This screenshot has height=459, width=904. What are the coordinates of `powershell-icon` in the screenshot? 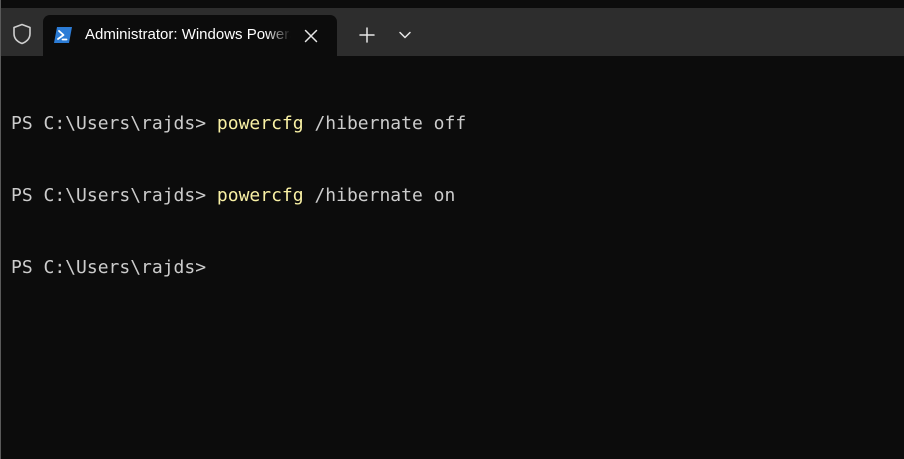 It's located at (63, 35).